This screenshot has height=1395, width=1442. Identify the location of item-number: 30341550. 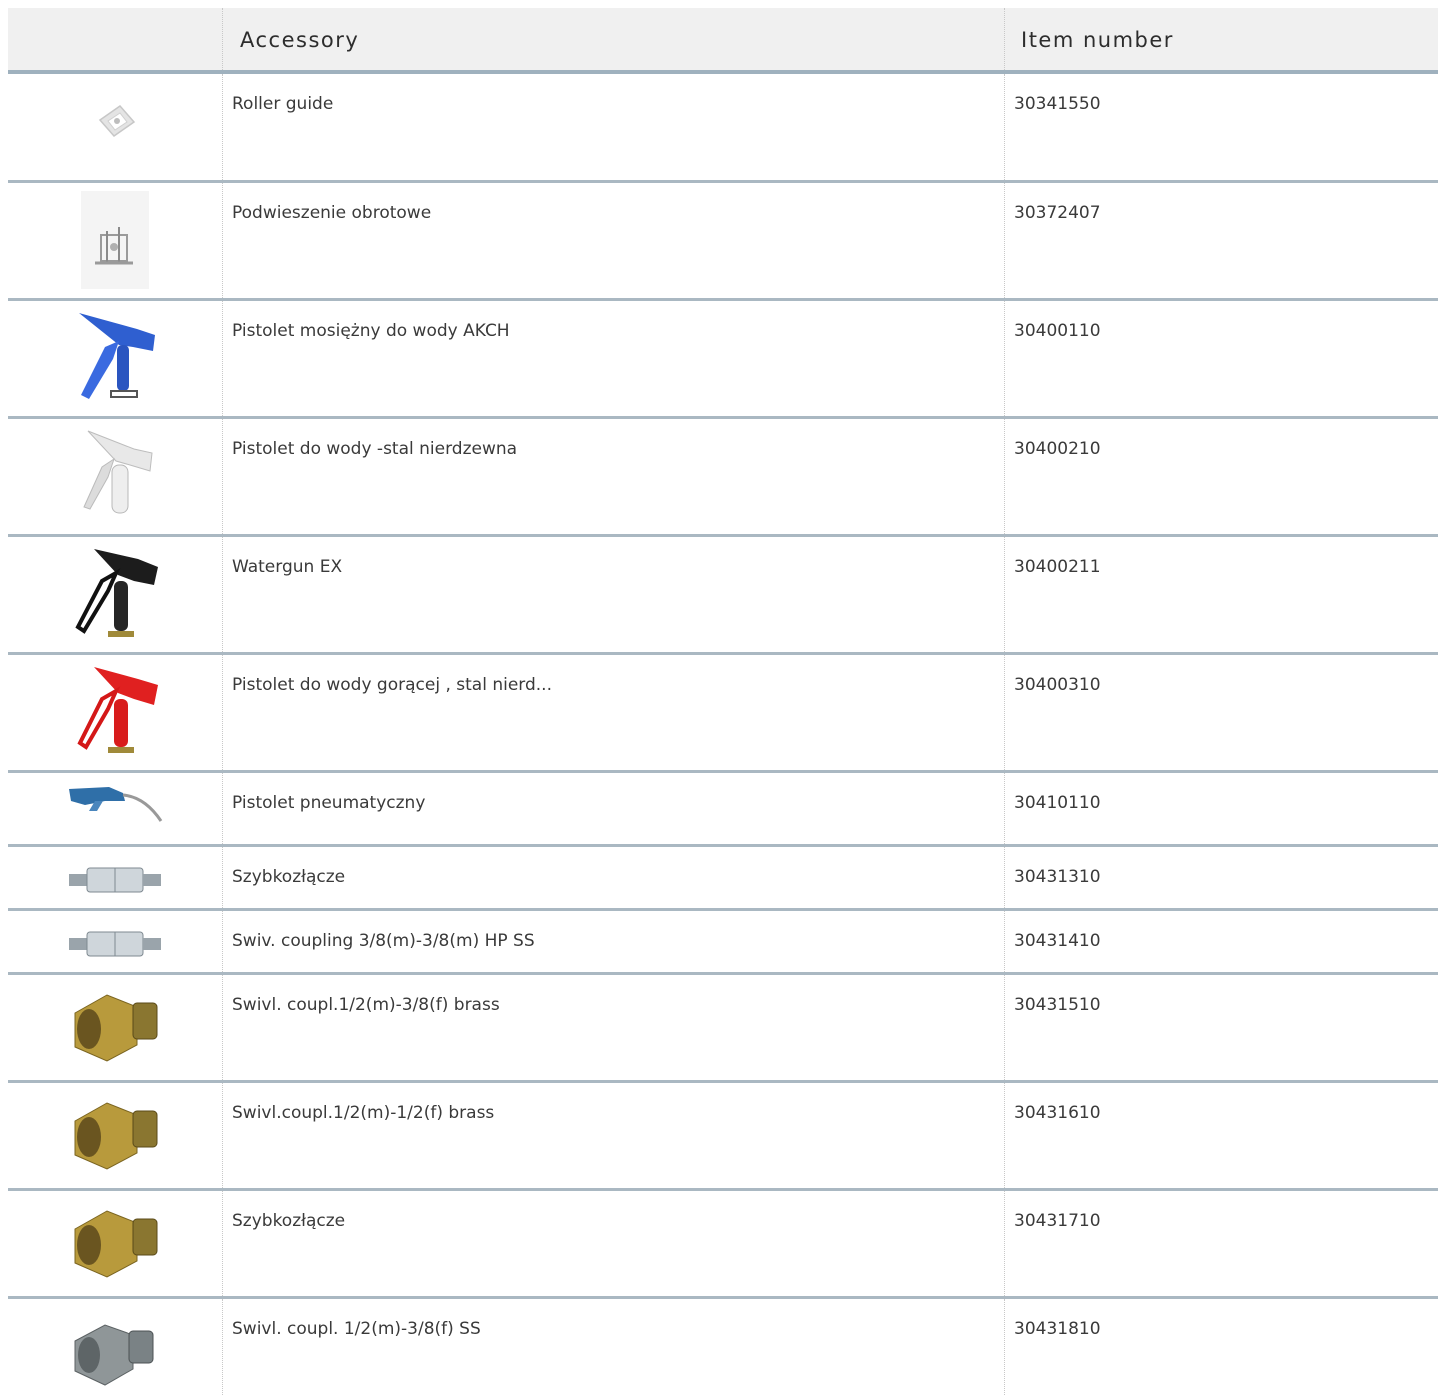
(1057, 104).